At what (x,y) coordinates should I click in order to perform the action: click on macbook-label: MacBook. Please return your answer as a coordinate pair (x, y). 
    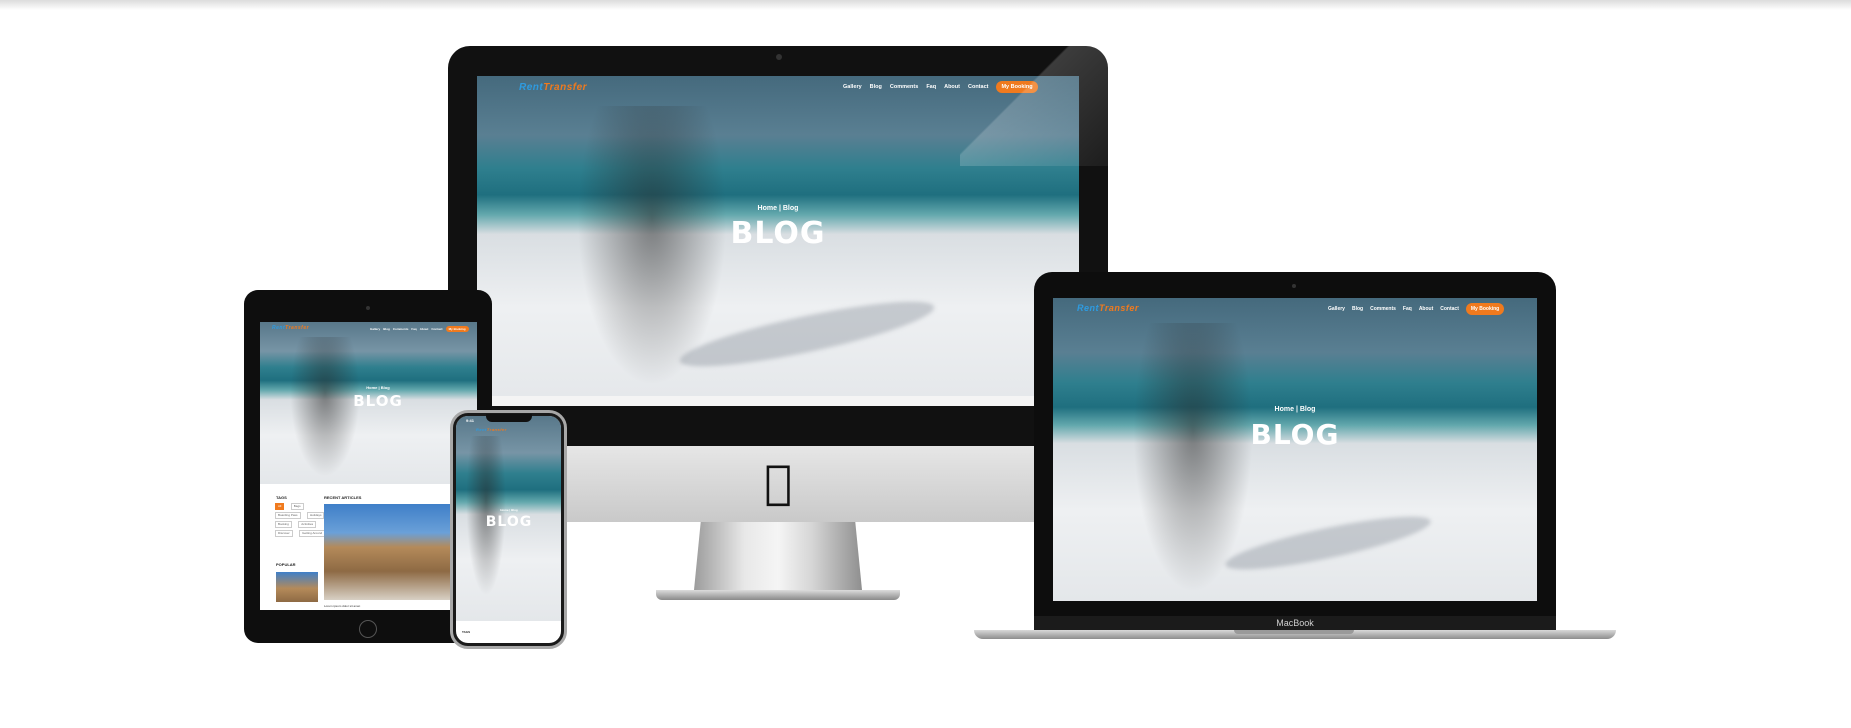
    Looking at the image, I should click on (1295, 623).